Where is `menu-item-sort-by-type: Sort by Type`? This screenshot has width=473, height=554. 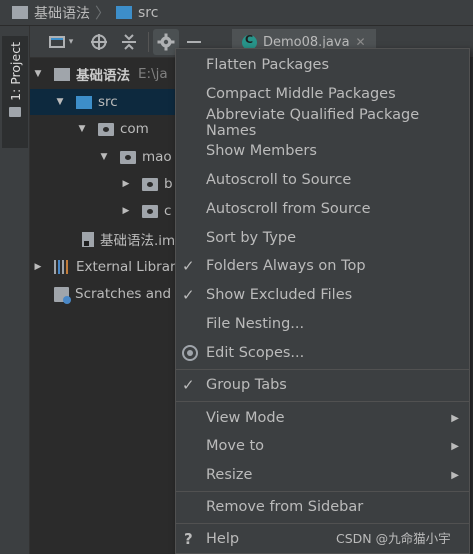 menu-item-sort-by-type: Sort by Type is located at coordinates (322, 238).